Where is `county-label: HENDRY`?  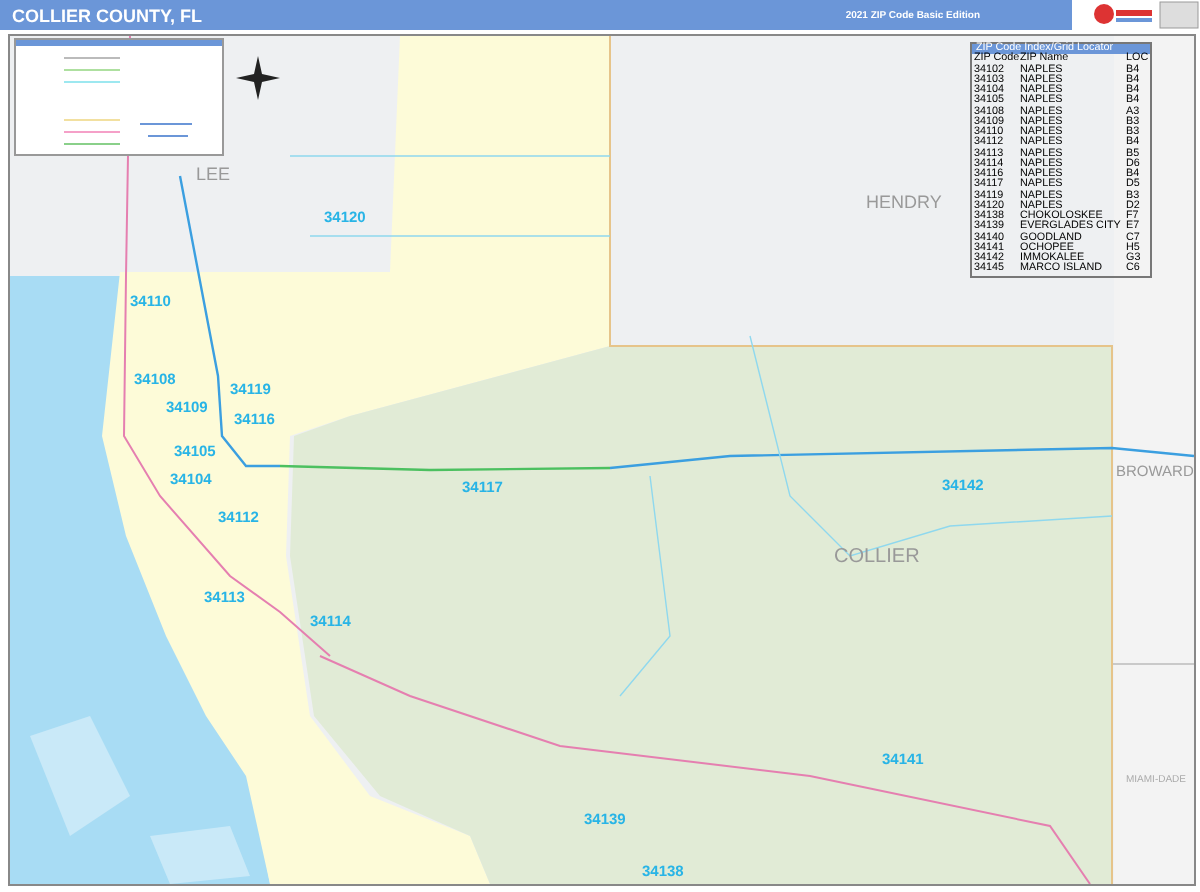 county-label: HENDRY is located at coordinates (904, 202).